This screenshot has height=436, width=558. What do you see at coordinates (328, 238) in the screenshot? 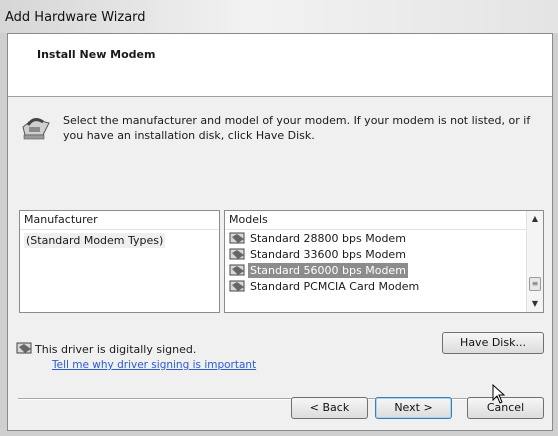
I see `model-item-label: Standard 28800 bps Modem` at bounding box center [328, 238].